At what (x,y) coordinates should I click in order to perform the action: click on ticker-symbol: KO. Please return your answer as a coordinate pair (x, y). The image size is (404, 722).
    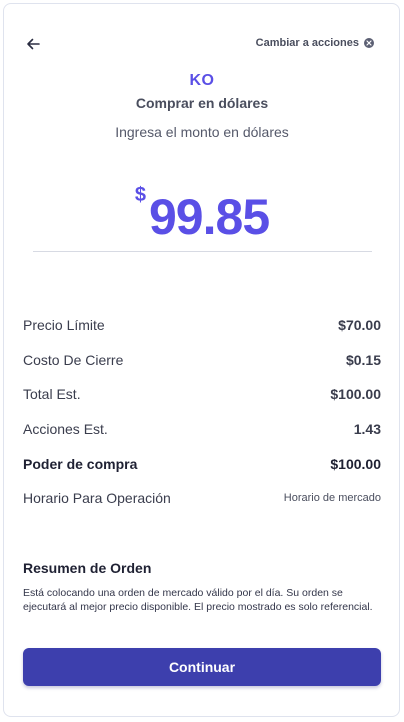
    Looking at the image, I should click on (202, 80).